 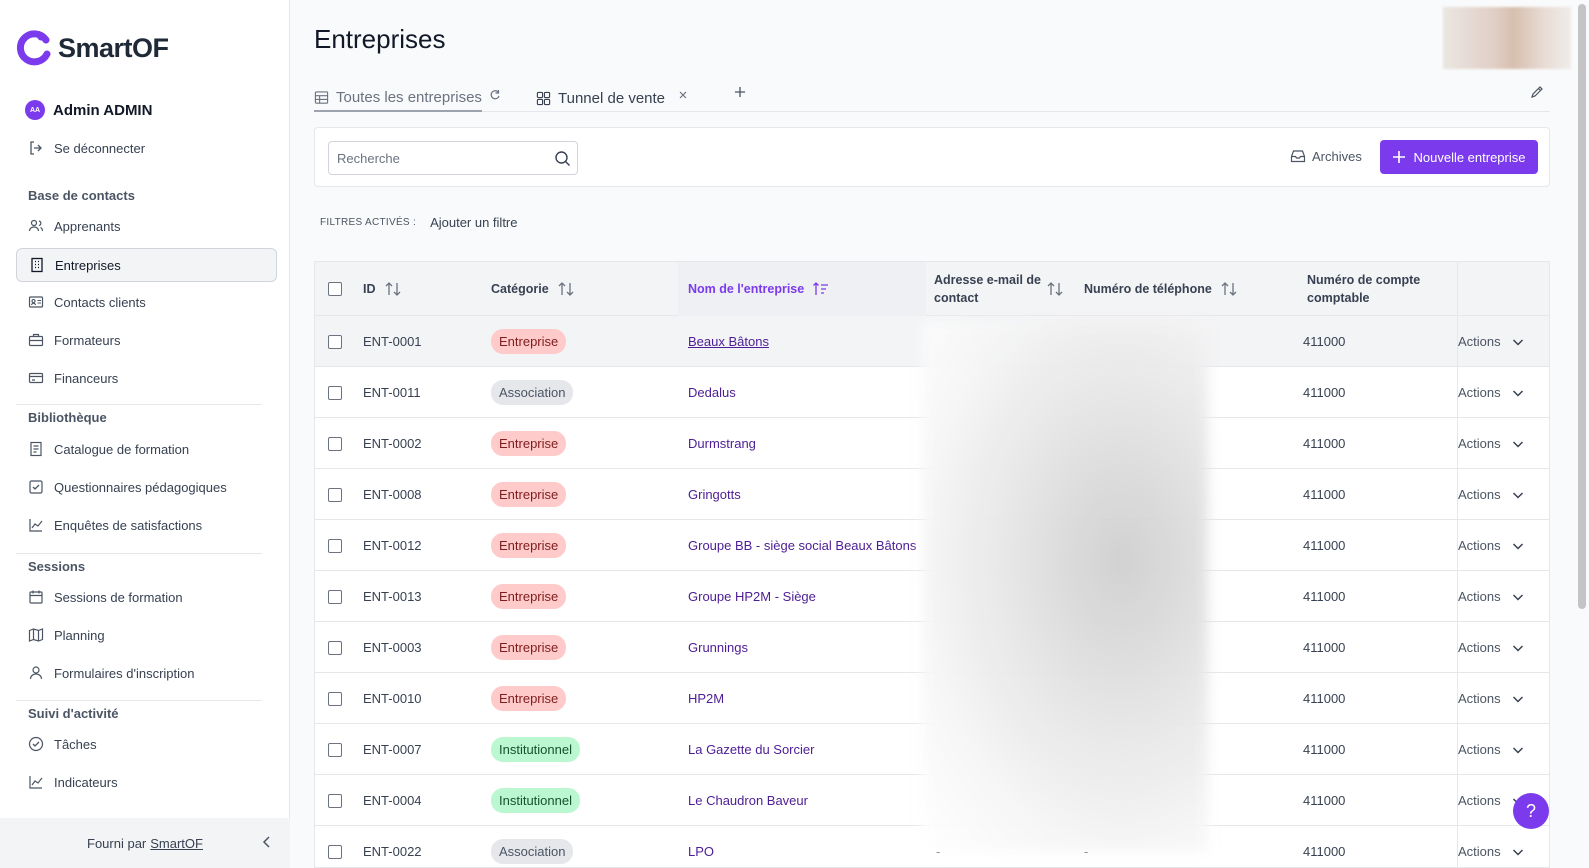 What do you see at coordinates (146, 744) in the screenshot?
I see `sidebar-item-taches: Tâches` at bounding box center [146, 744].